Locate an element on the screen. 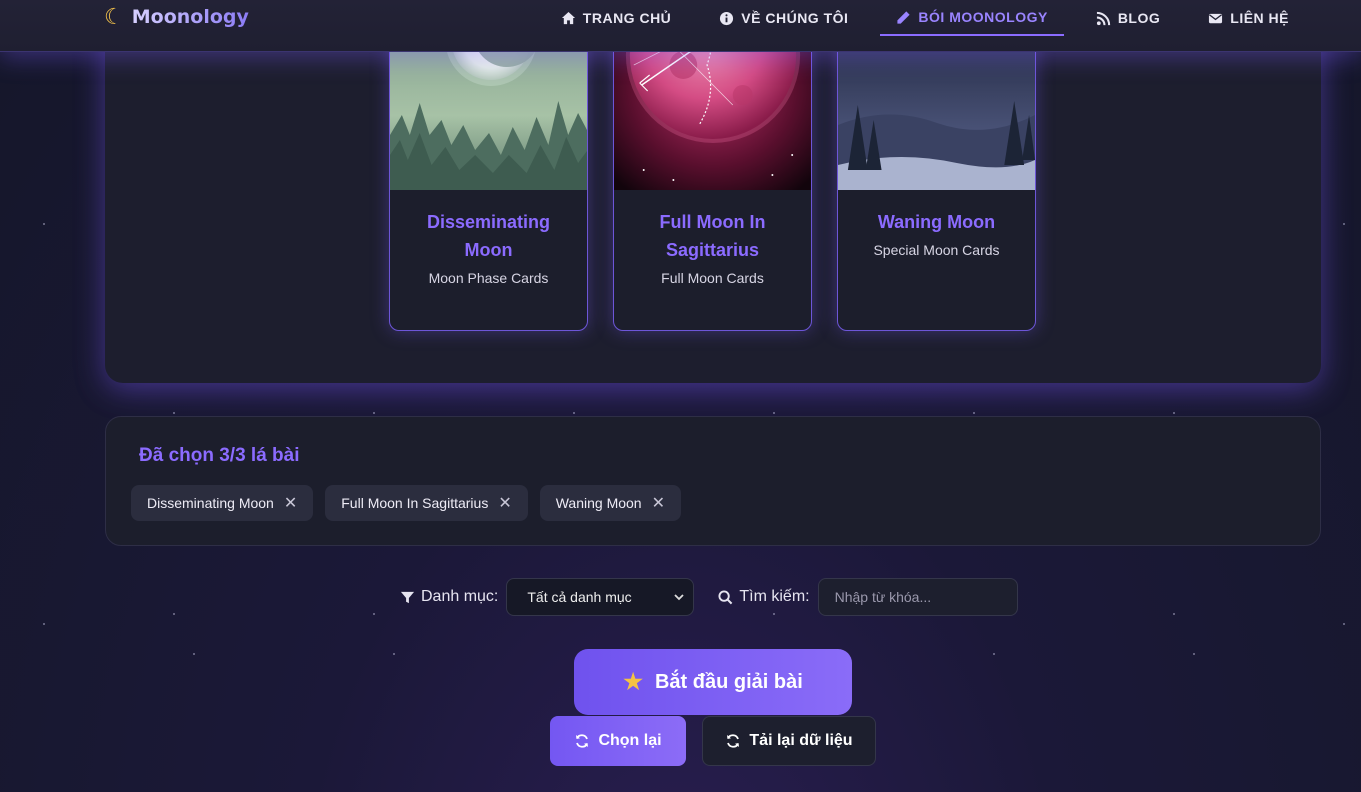 This screenshot has width=1361, height=792. reload-data-button: Tải lại dữ liệu is located at coordinates (789, 741).